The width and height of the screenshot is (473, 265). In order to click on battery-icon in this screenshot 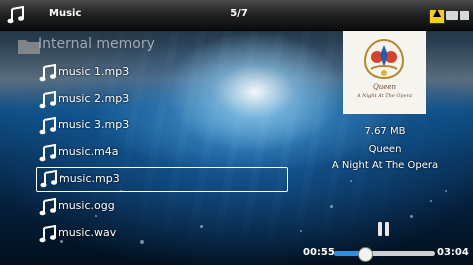, I will do `click(464, 15)`.